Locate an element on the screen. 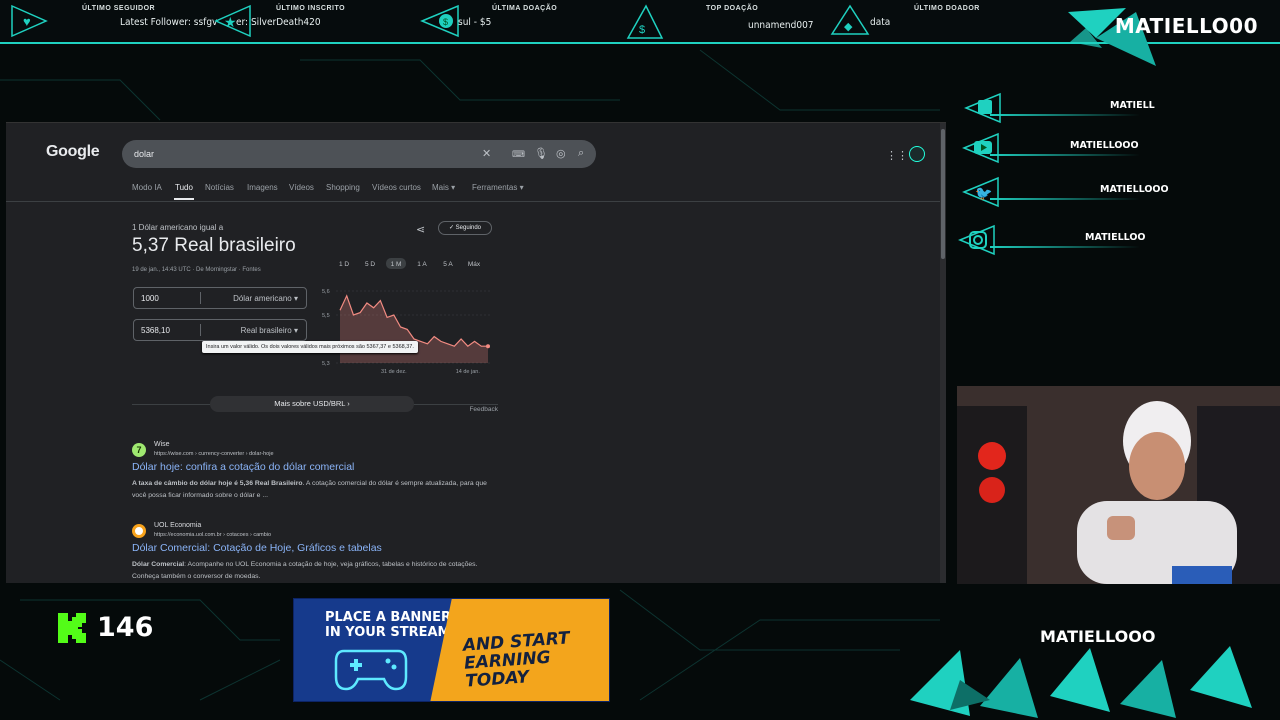  diamond-icon: ◆ is located at coordinates (850, 19).